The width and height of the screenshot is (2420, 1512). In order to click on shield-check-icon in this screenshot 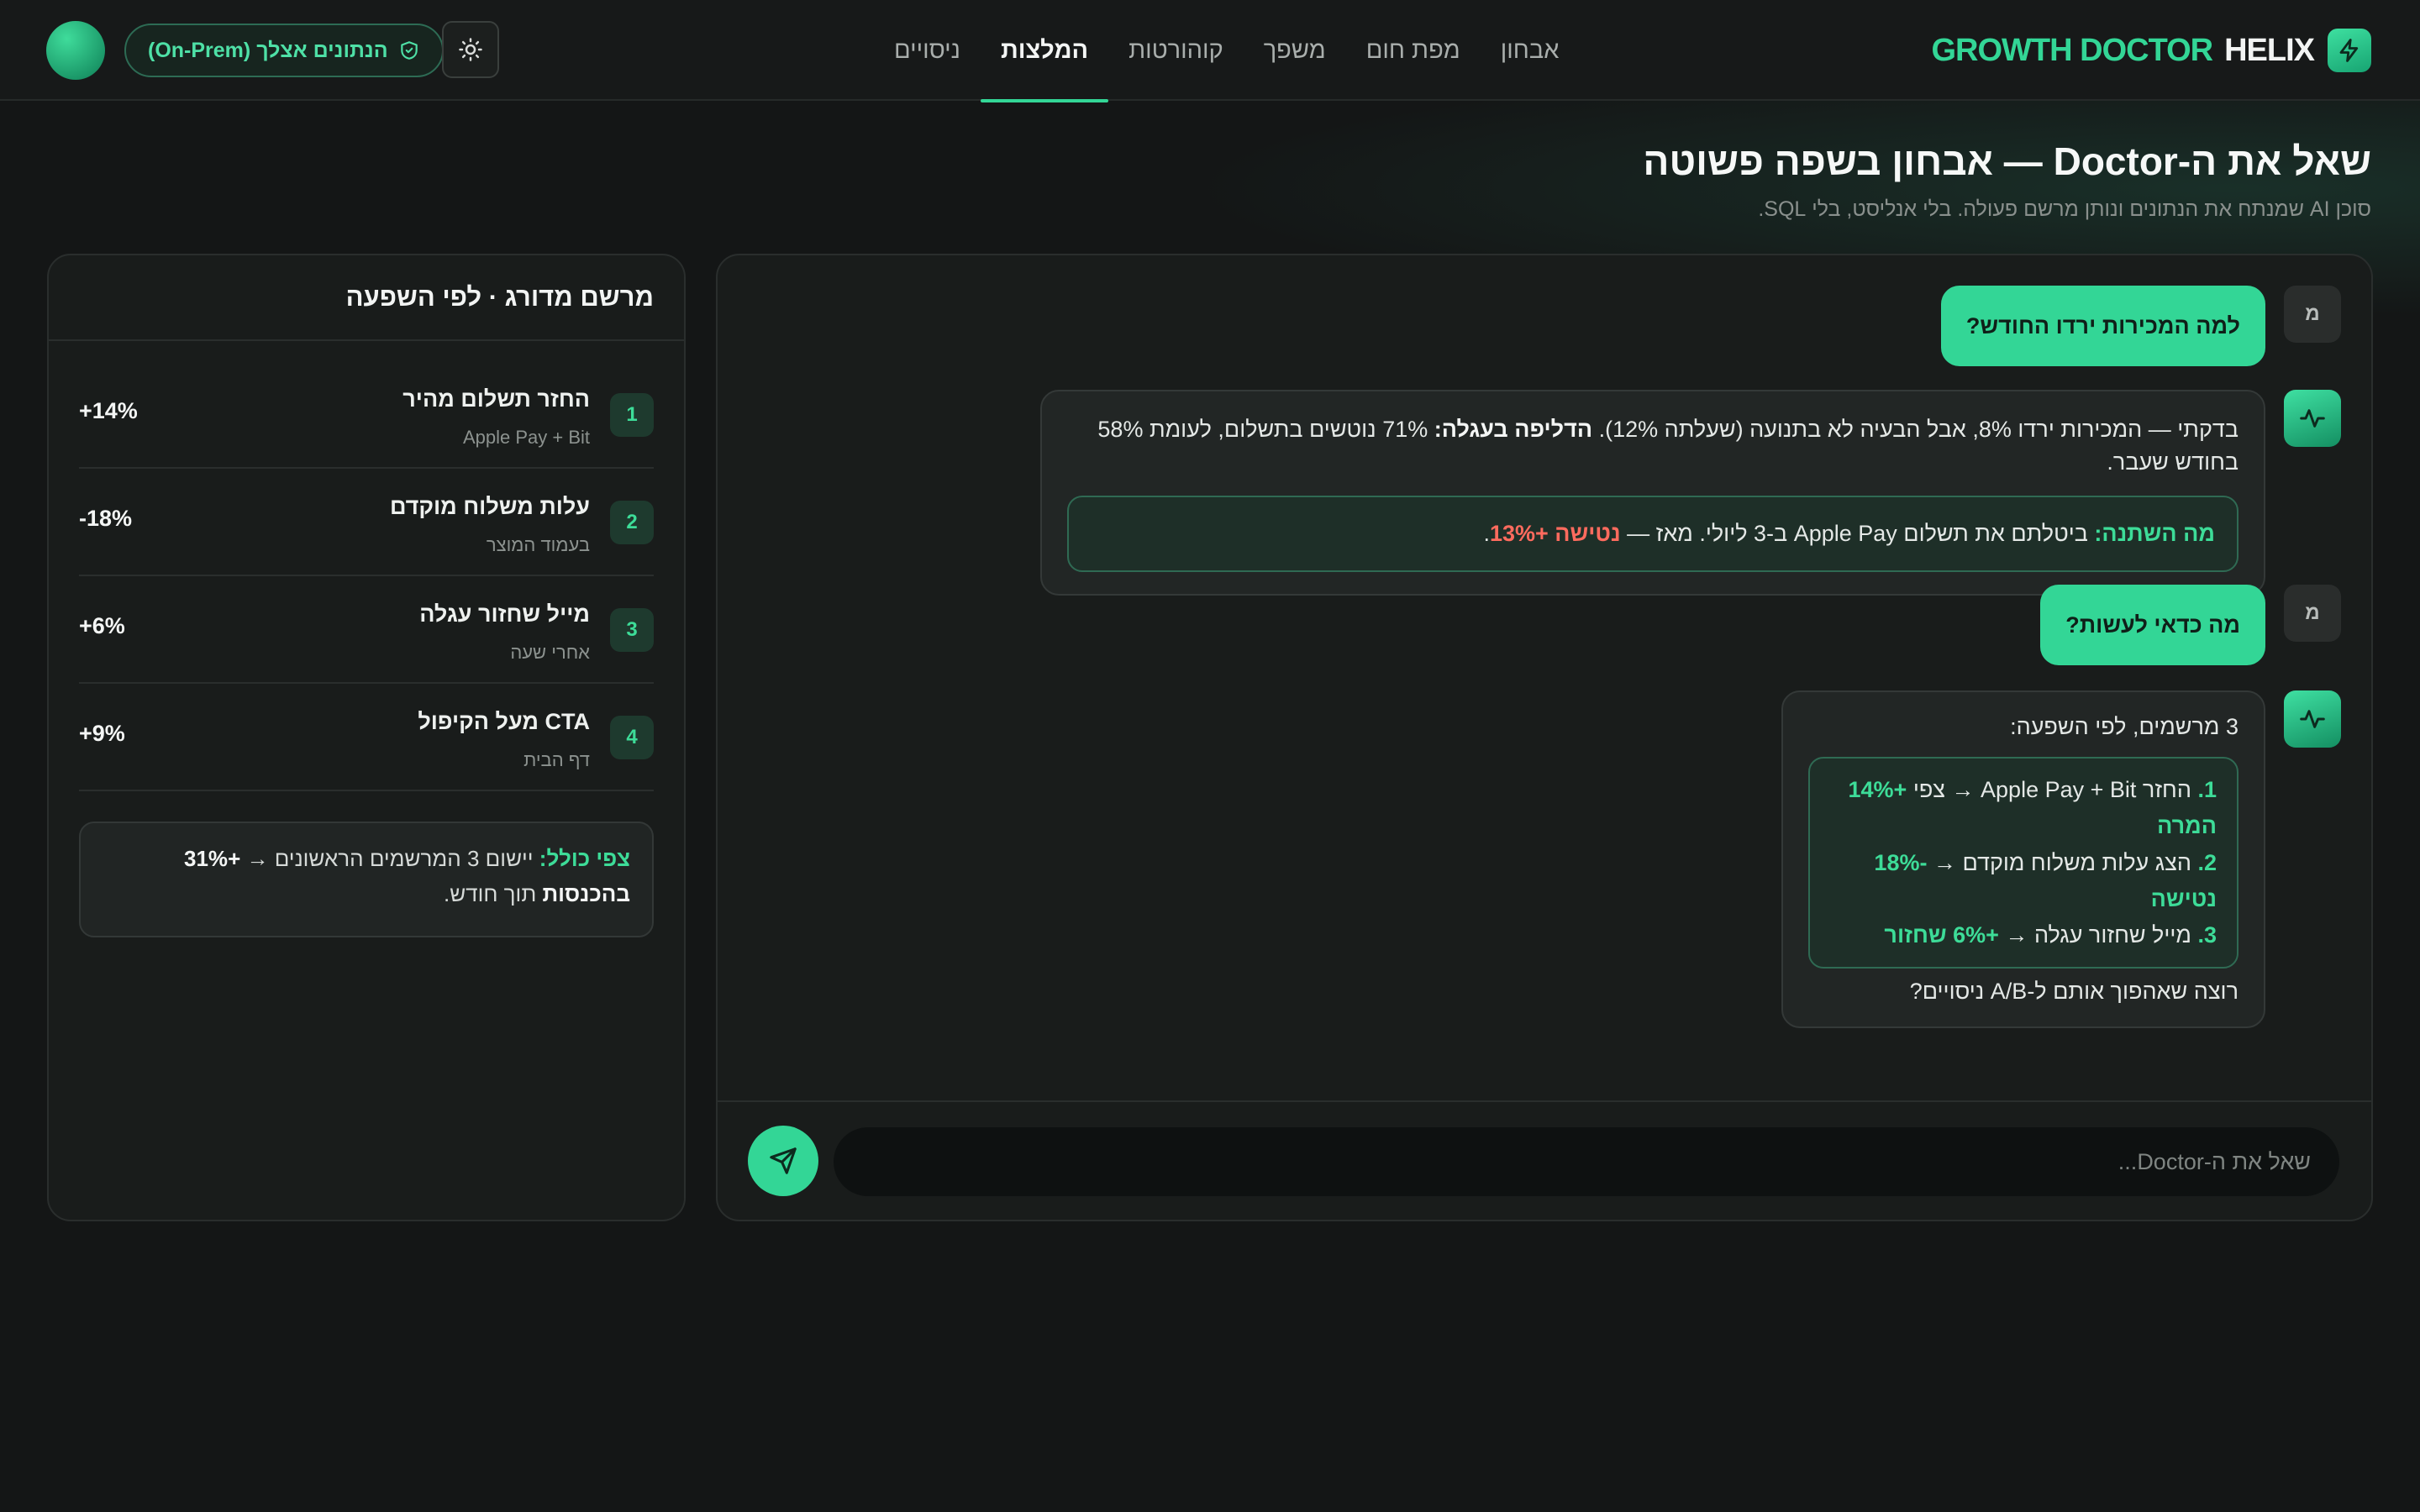, I will do `click(409, 50)`.